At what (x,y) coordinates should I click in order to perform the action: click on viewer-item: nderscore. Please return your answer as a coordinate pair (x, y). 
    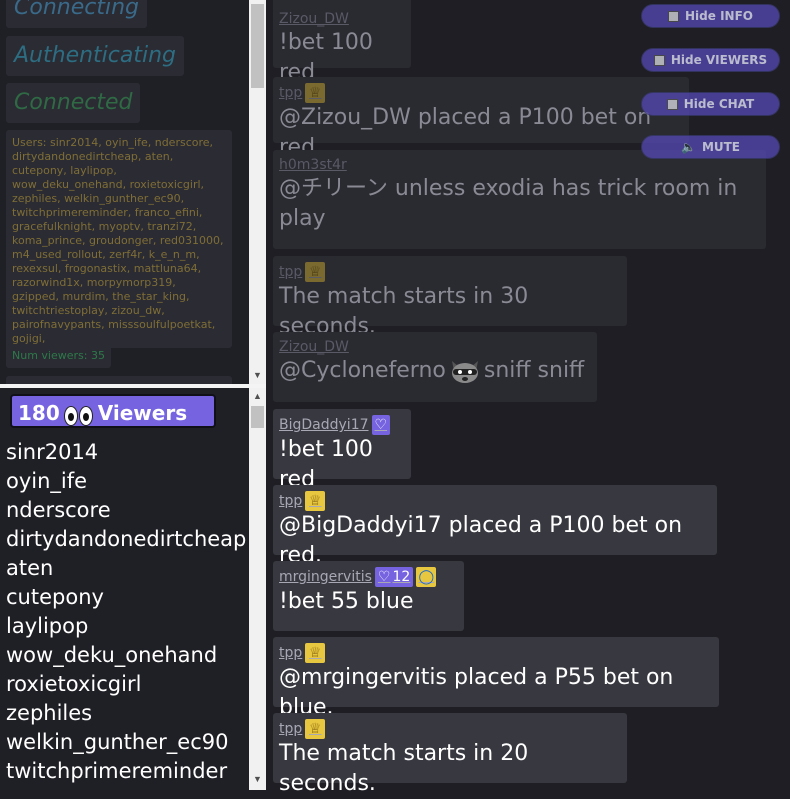
    Looking at the image, I should click on (58, 510).